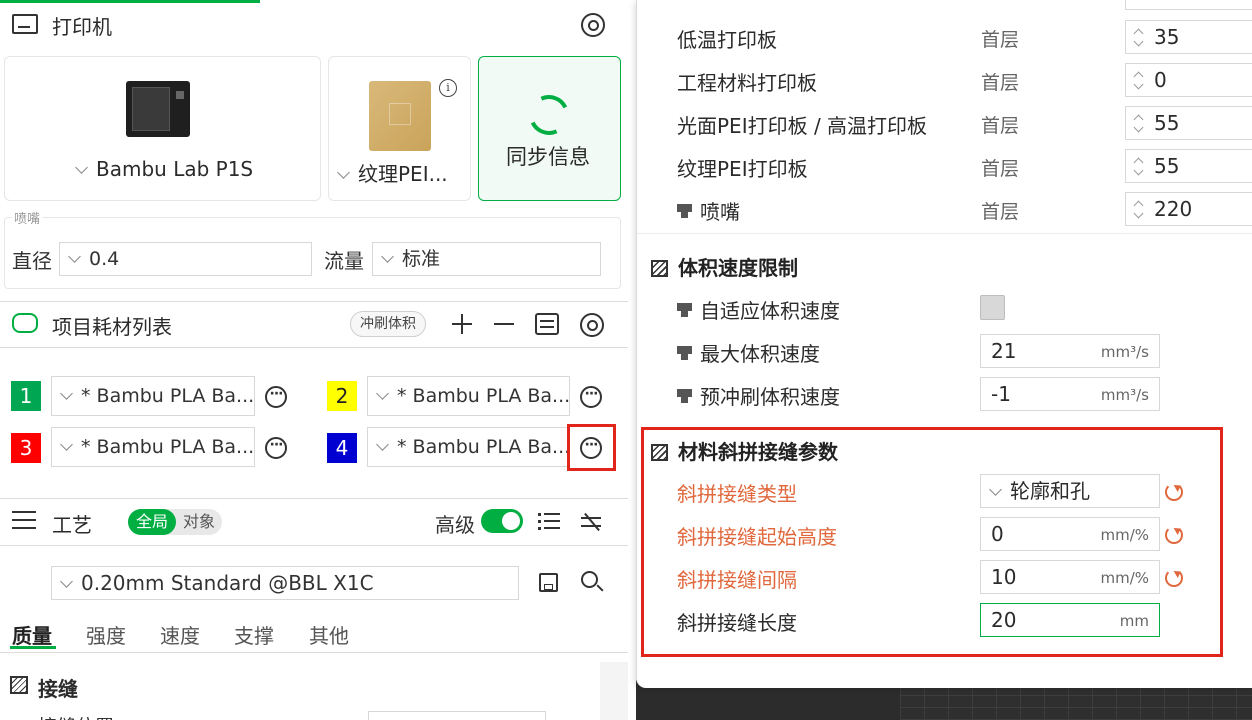 The image size is (1252, 720). What do you see at coordinates (614, 691) in the screenshot?
I see `scrollbar` at bounding box center [614, 691].